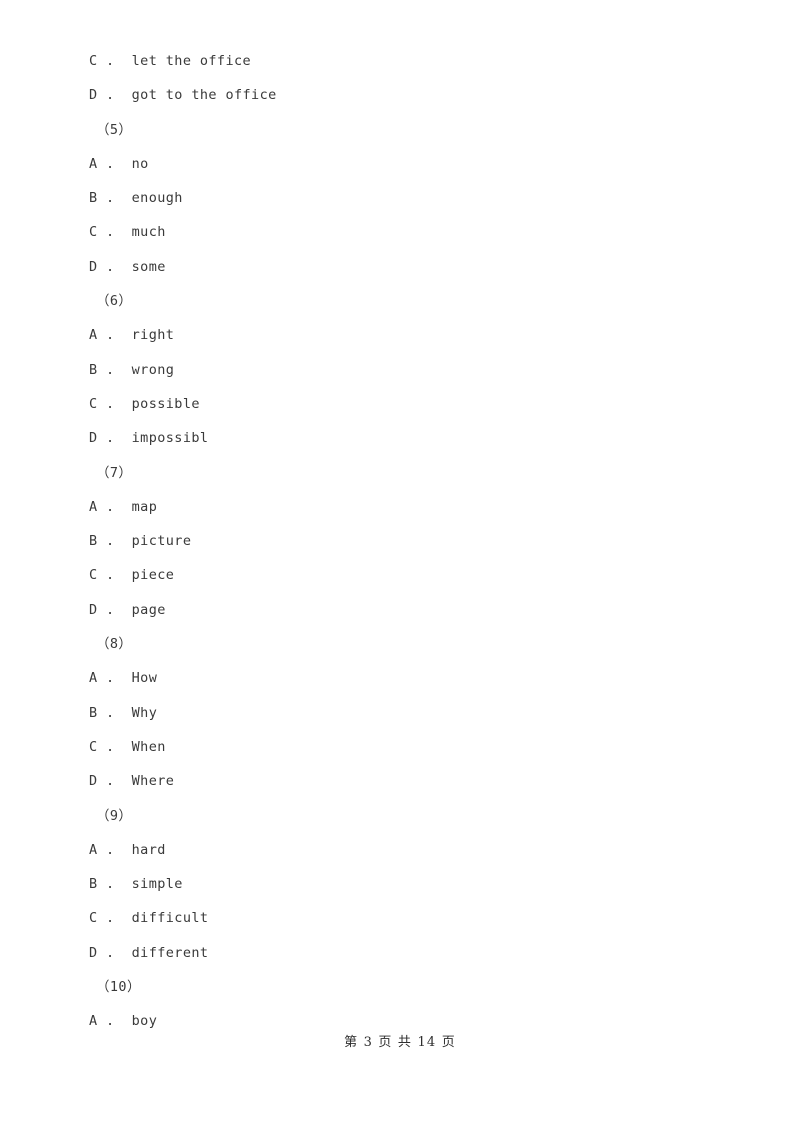 The width and height of the screenshot is (800, 1132). I want to click on question-number: （7）, so click(114, 472).